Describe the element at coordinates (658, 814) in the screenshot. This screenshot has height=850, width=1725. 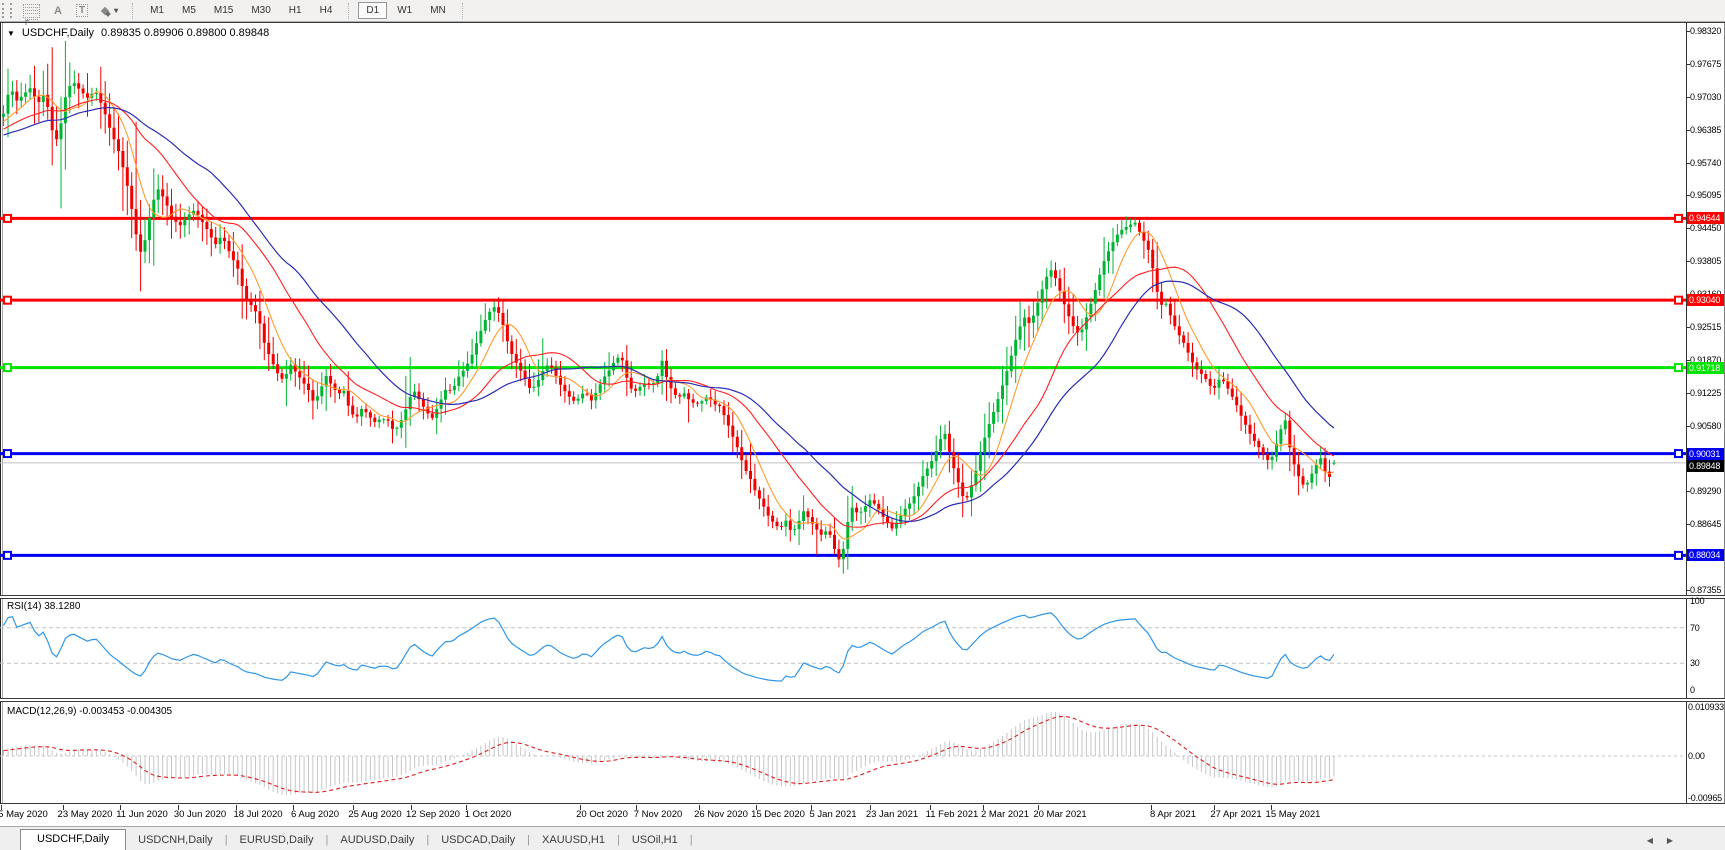
I see `date-label: 7 Nov 2020` at that location.